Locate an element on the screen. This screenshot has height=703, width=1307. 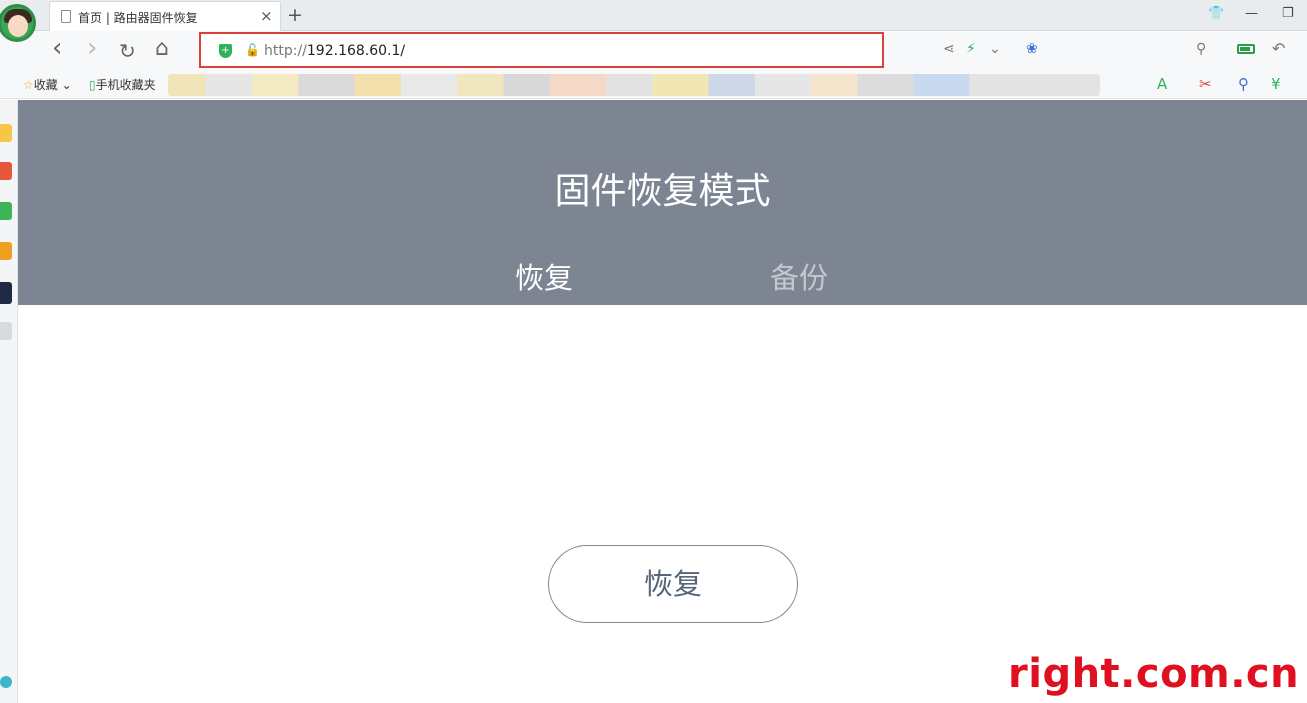
restore-window-icon: ❐ is located at coordinates (1288, 13).